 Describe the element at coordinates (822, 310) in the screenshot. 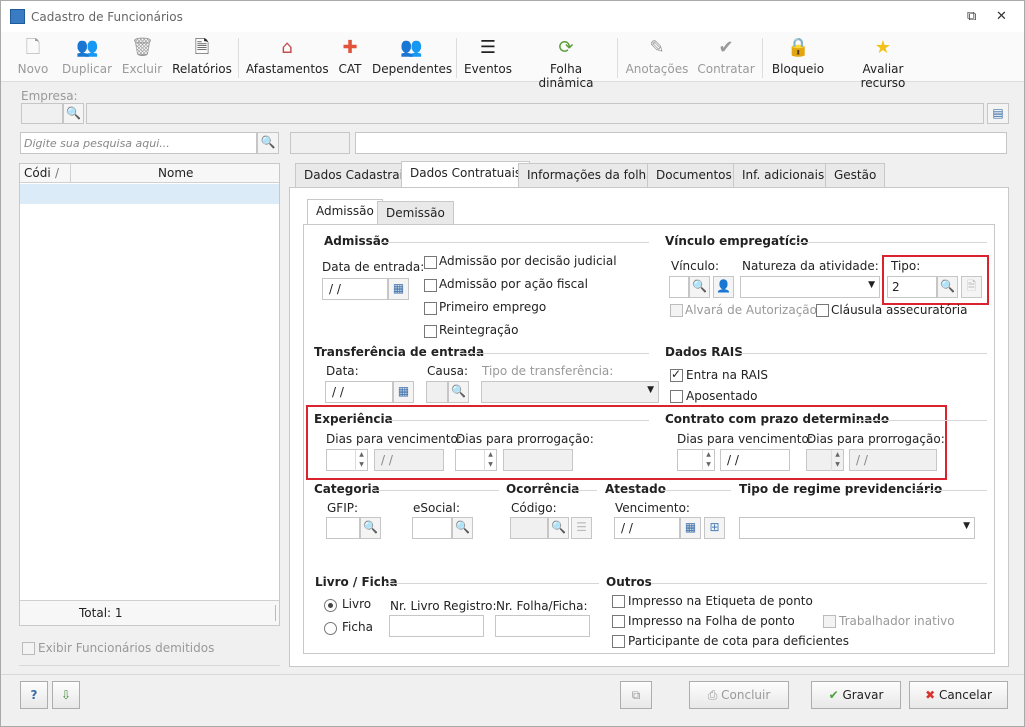

I see `clausula-checkbox` at that location.